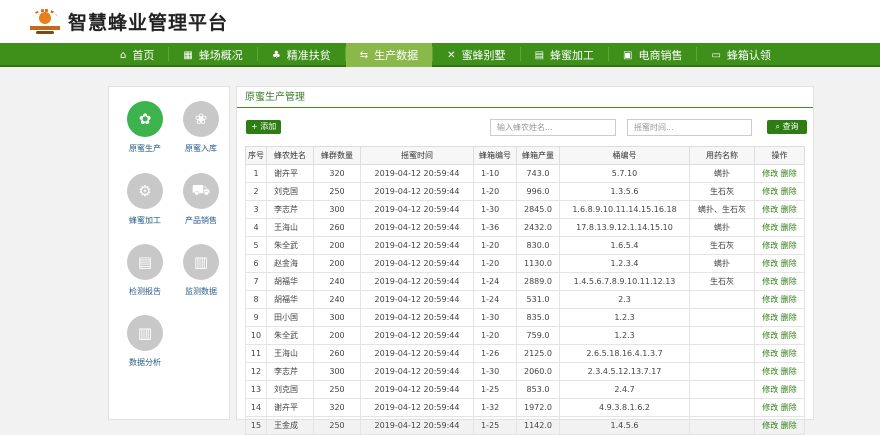 The height and width of the screenshot is (435, 880). What do you see at coordinates (337, 227) in the screenshot?
I see `table-cell: 260` at bounding box center [337, 227].